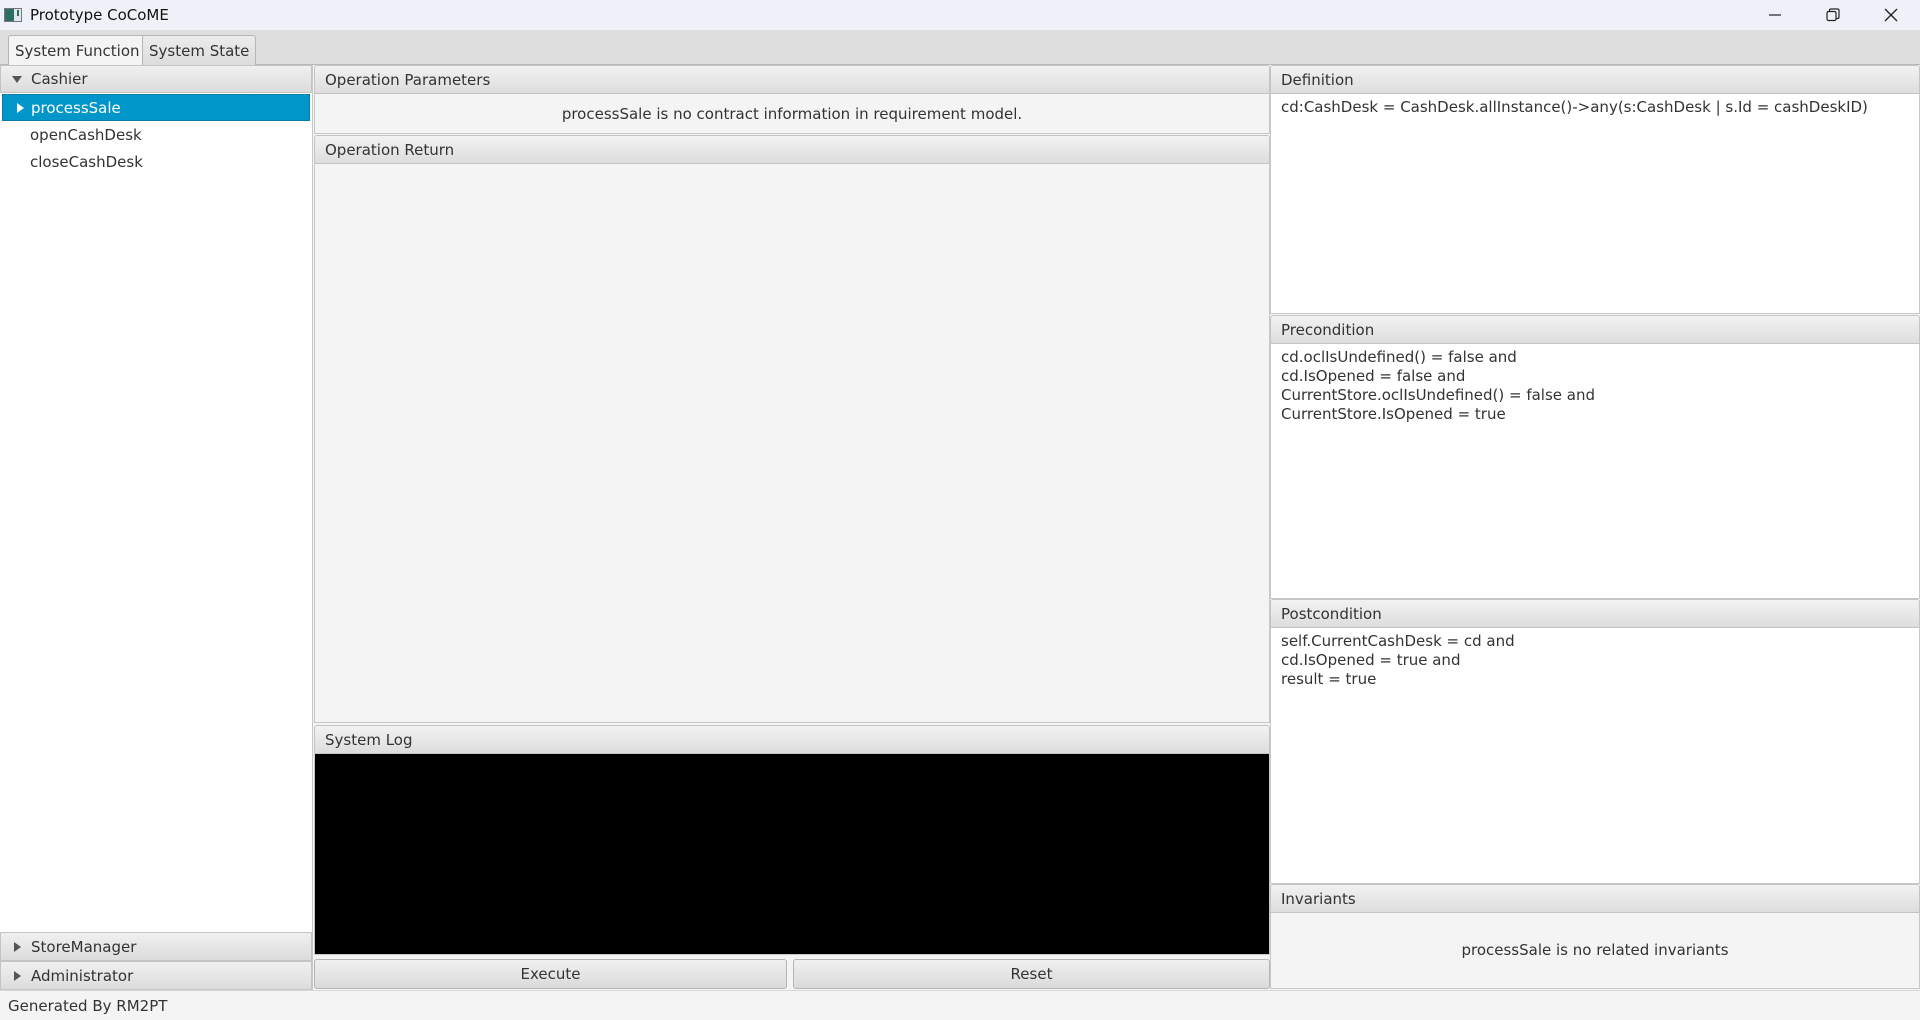 This screenshot has height=1020, width=1920. I want to click on invariants-header: Invariants, so click(1595, 898).